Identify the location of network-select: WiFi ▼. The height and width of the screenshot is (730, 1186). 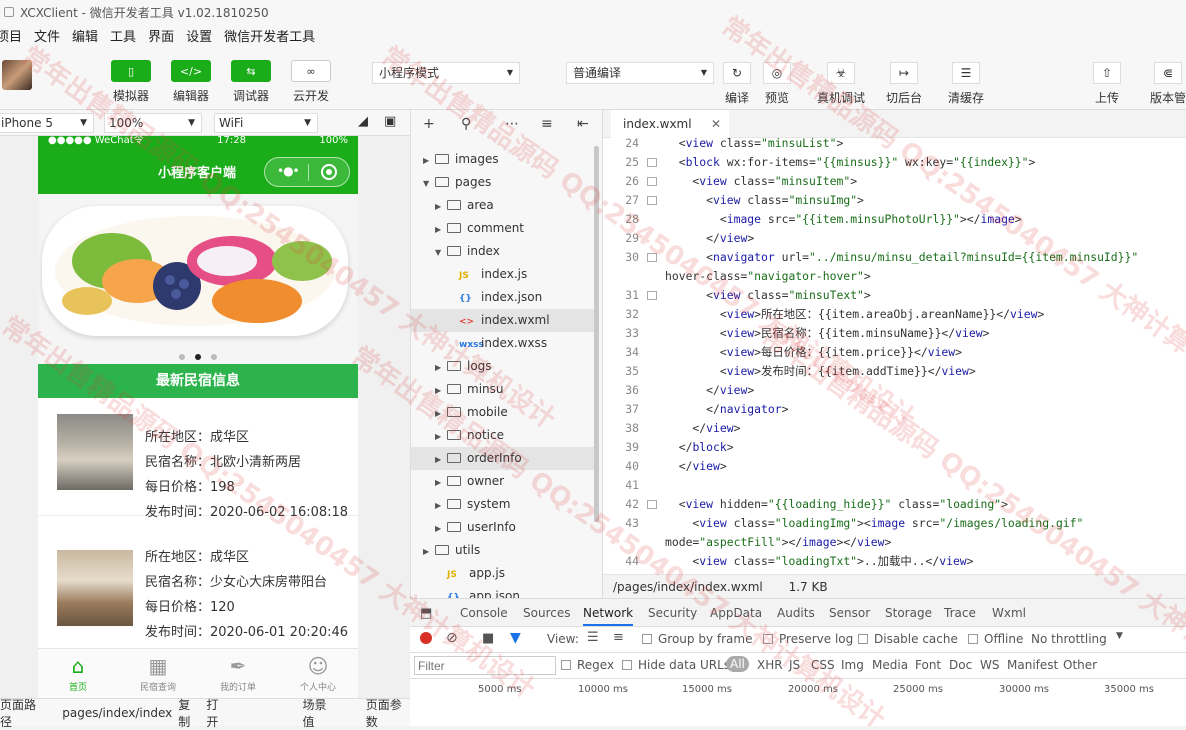
(266, 123).